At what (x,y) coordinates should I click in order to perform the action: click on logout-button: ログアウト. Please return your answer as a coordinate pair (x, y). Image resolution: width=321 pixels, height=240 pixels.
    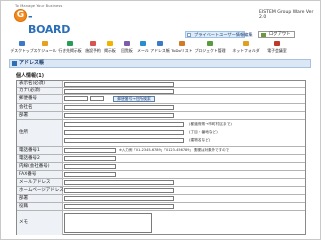
    Looking at the image, I should click on (276, 34).